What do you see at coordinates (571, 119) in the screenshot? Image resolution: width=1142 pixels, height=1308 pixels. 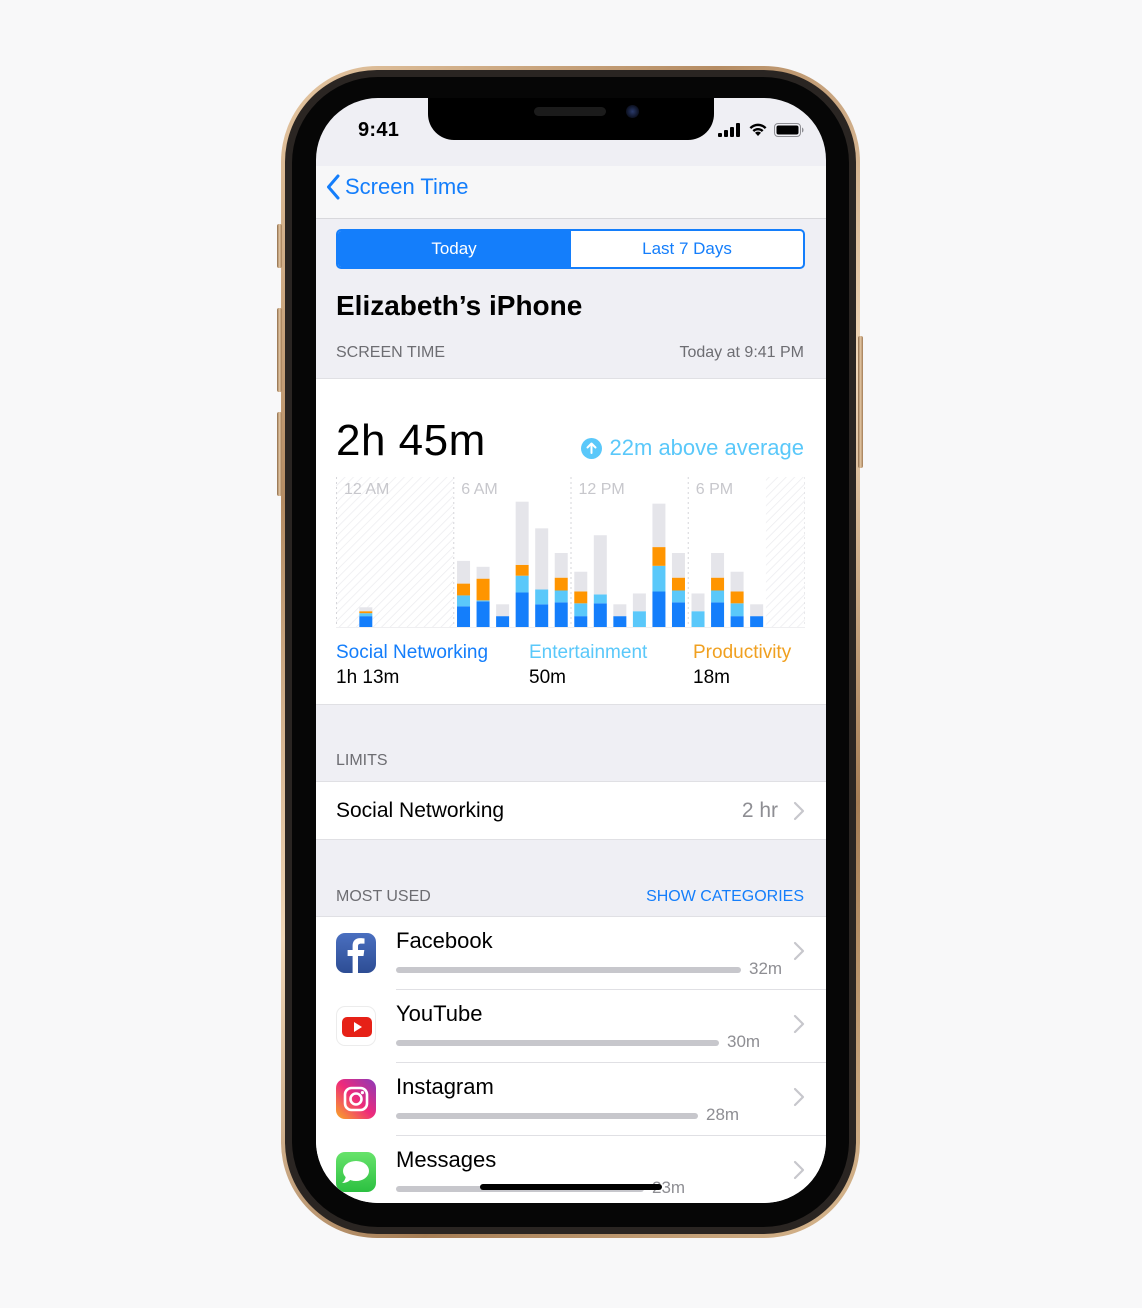 I see `notch` at bounding box center [571, 119].